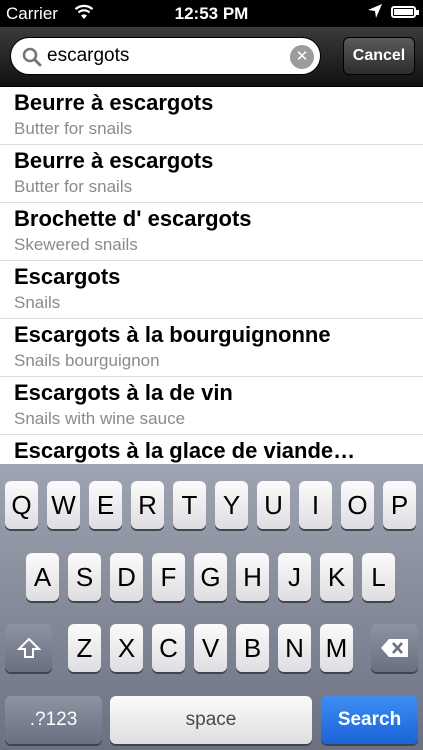 This screenshot has height=750, width=423. I want to click on key-g: G, so click(210, 577).